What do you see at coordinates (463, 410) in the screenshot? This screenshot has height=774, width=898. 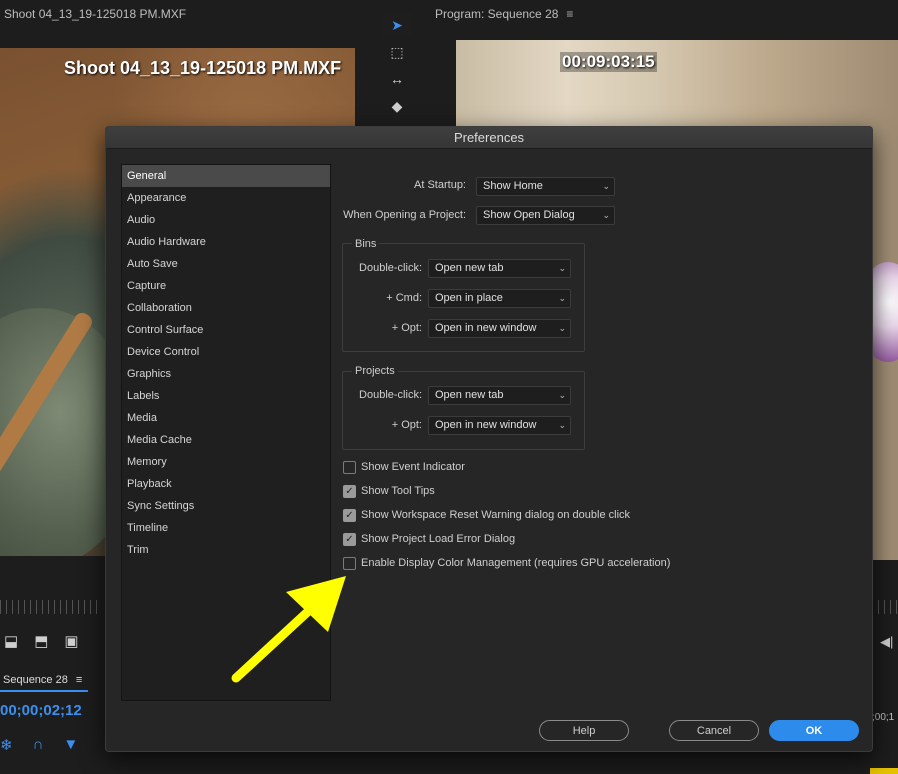 I see `projects-group` at bounding box center [463, 410].